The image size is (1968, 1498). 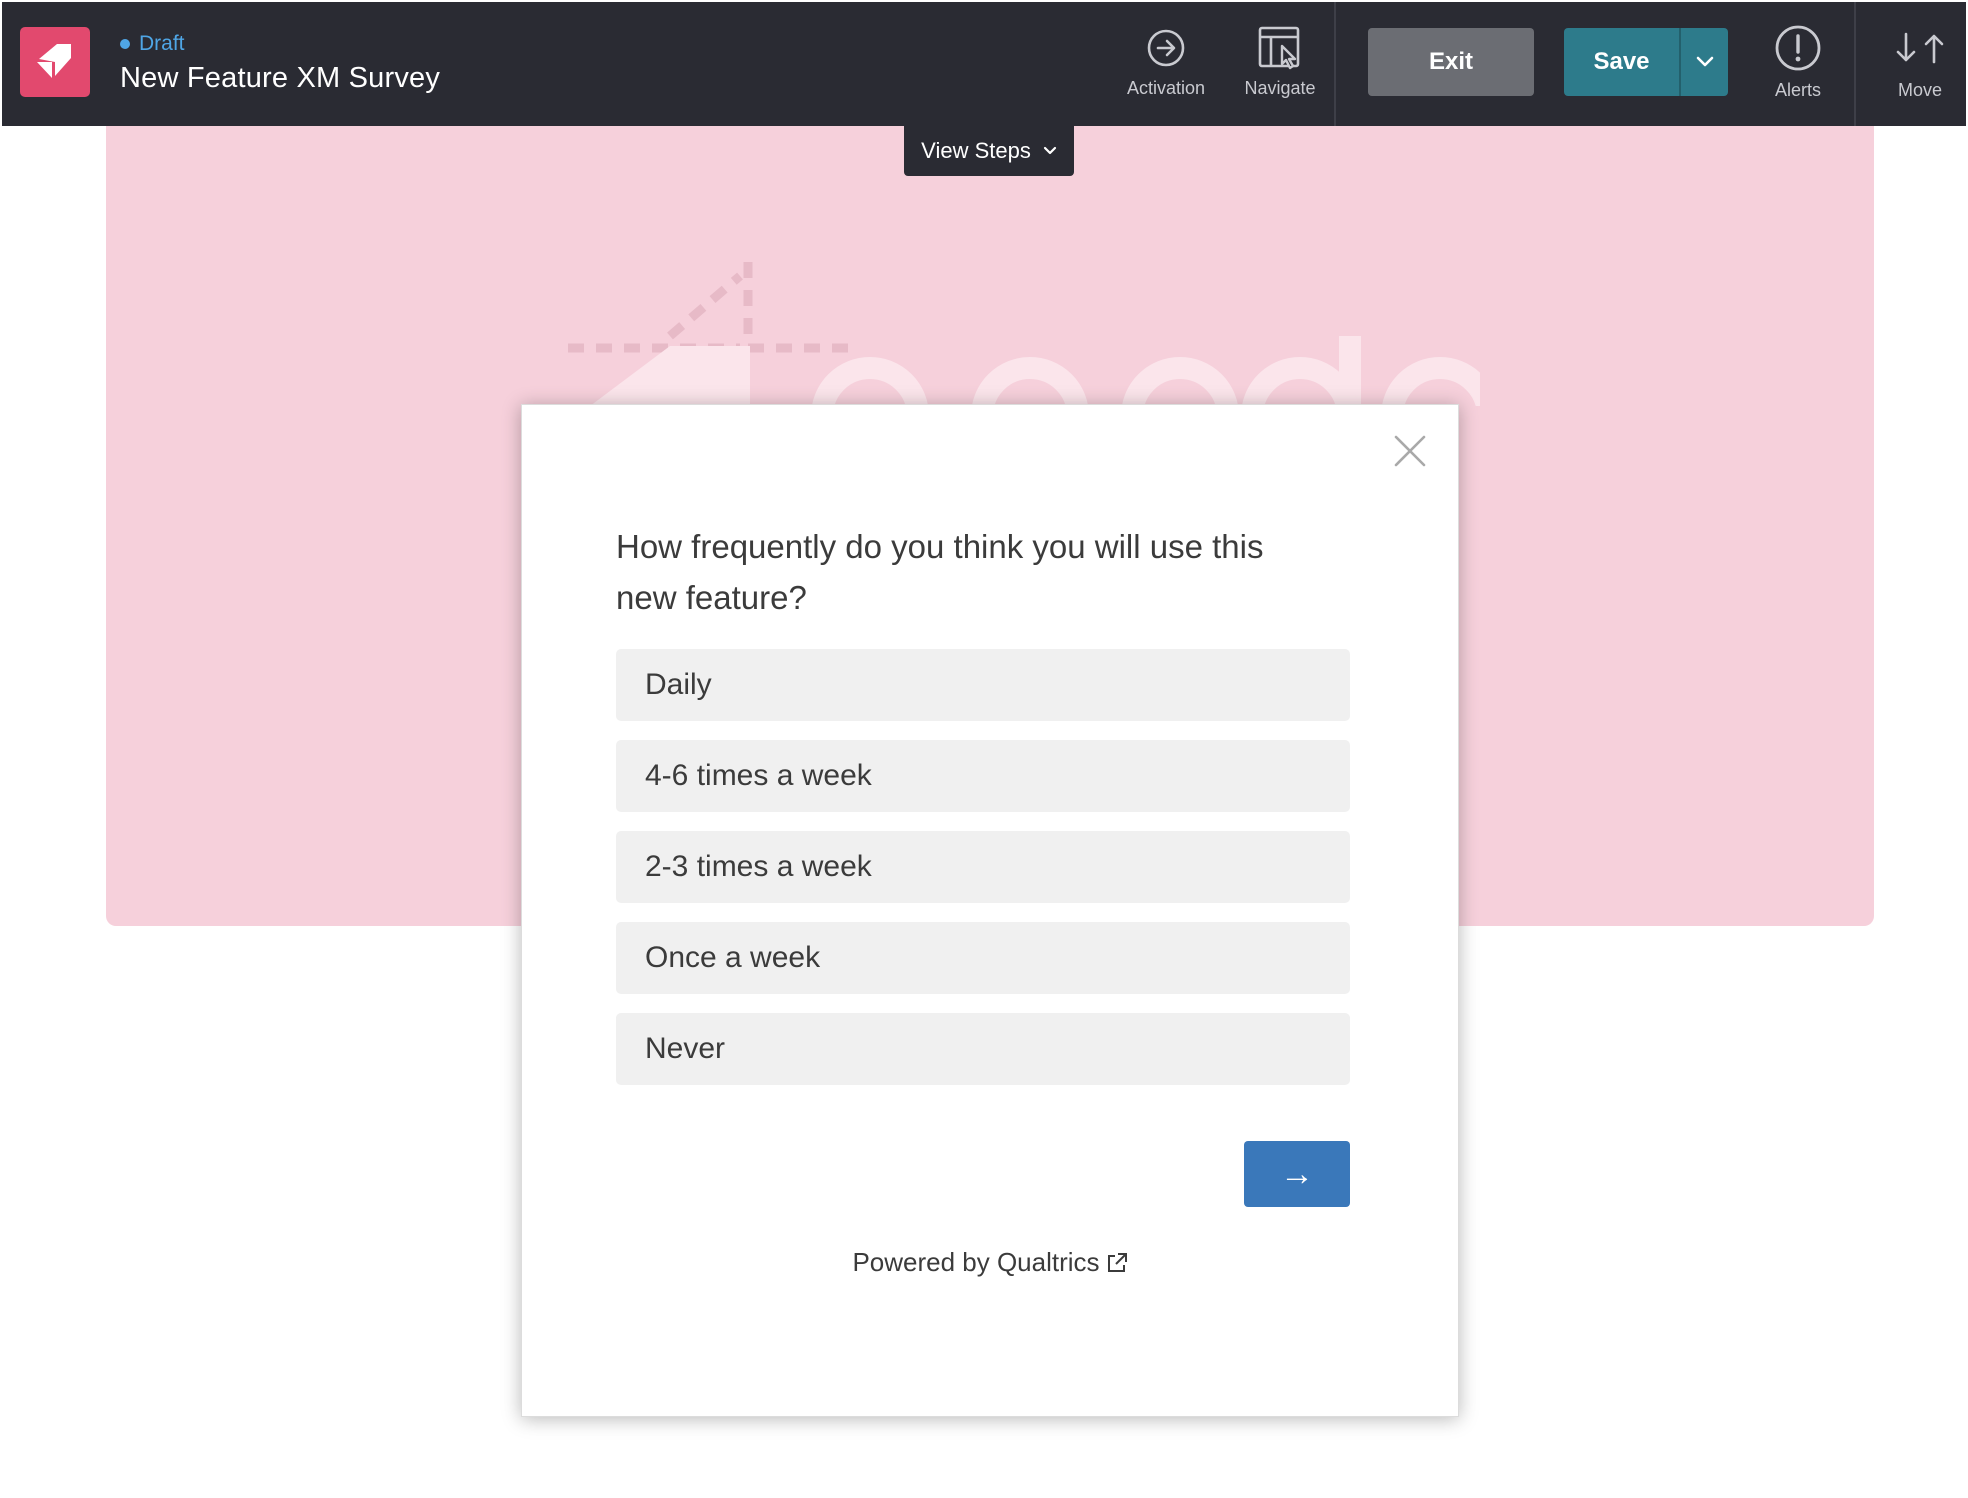 What do you see at coordinates (983, 685) in the screenshot?
I see `answer-option-daily: Daily` at bounding box center [983, 685].